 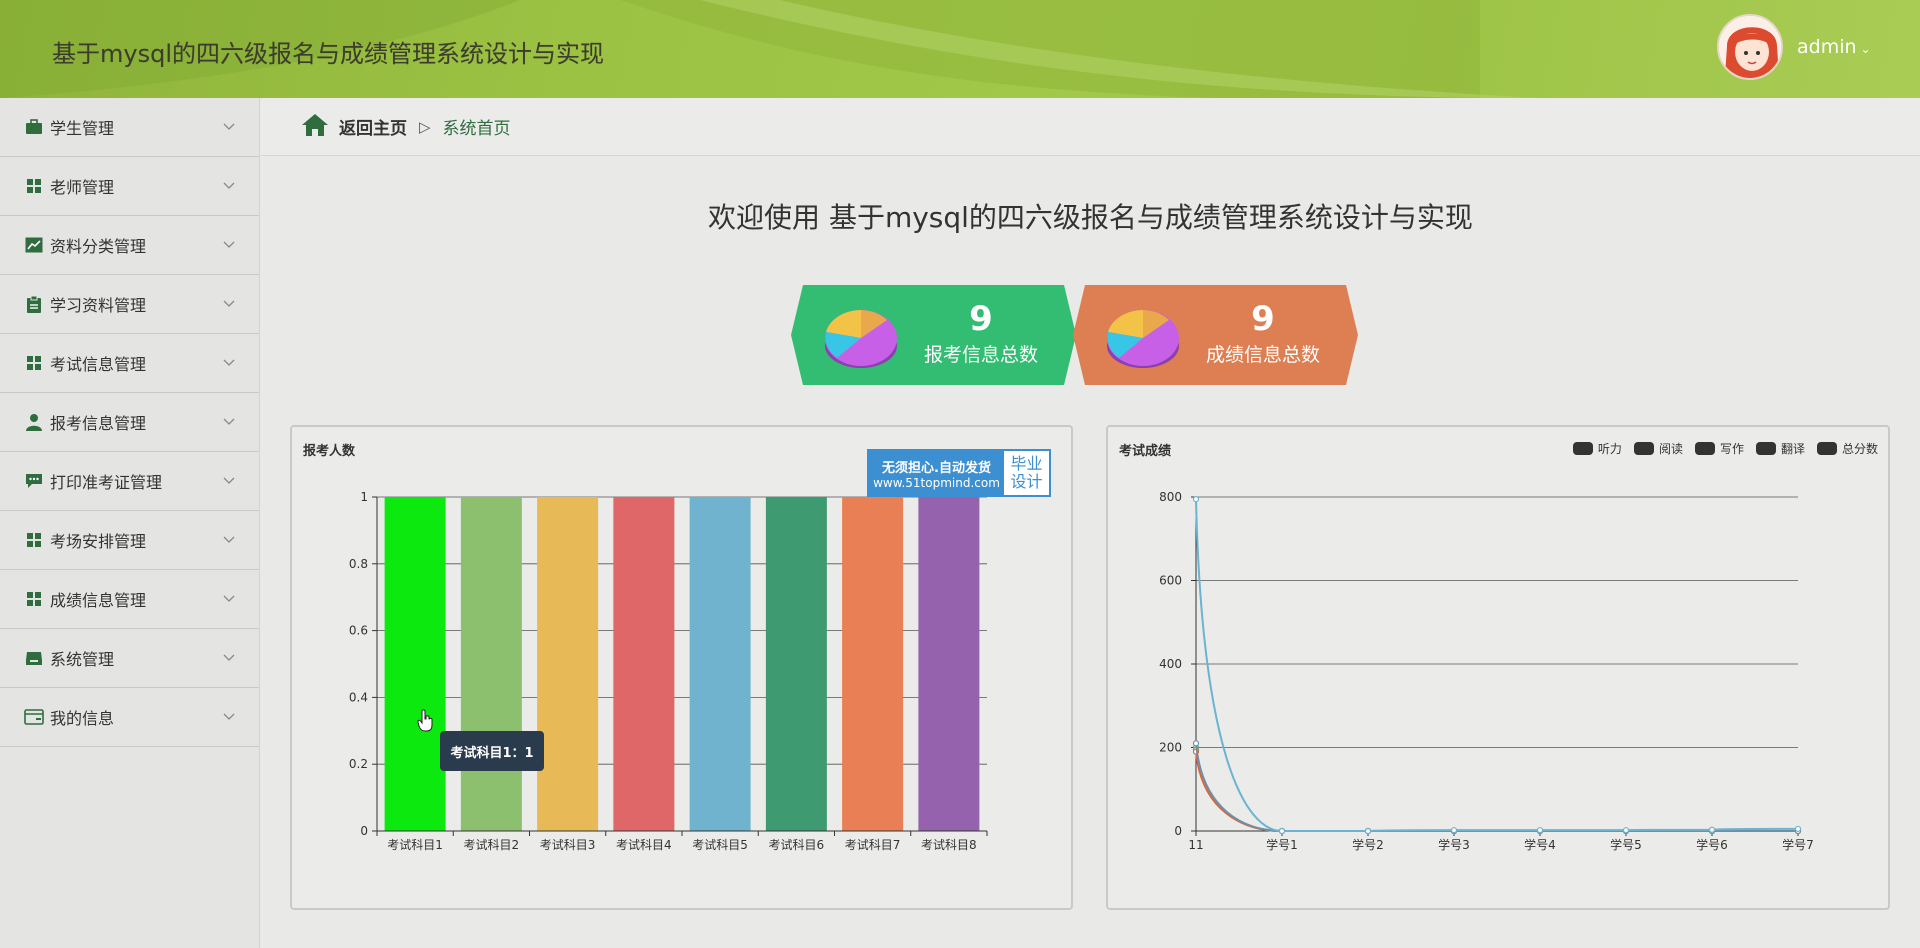 I want to click on sidebar-item: 打印准考证管理, so click(x=129, y=481).